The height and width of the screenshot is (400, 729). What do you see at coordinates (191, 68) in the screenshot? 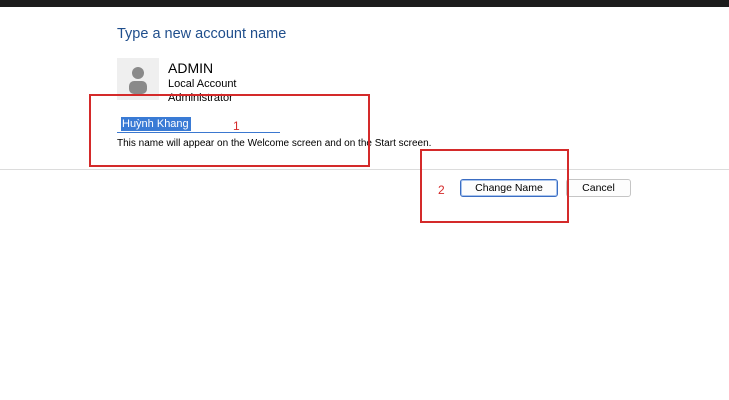
I see `account-name: ADMIN` at bounding box center [191, 68].